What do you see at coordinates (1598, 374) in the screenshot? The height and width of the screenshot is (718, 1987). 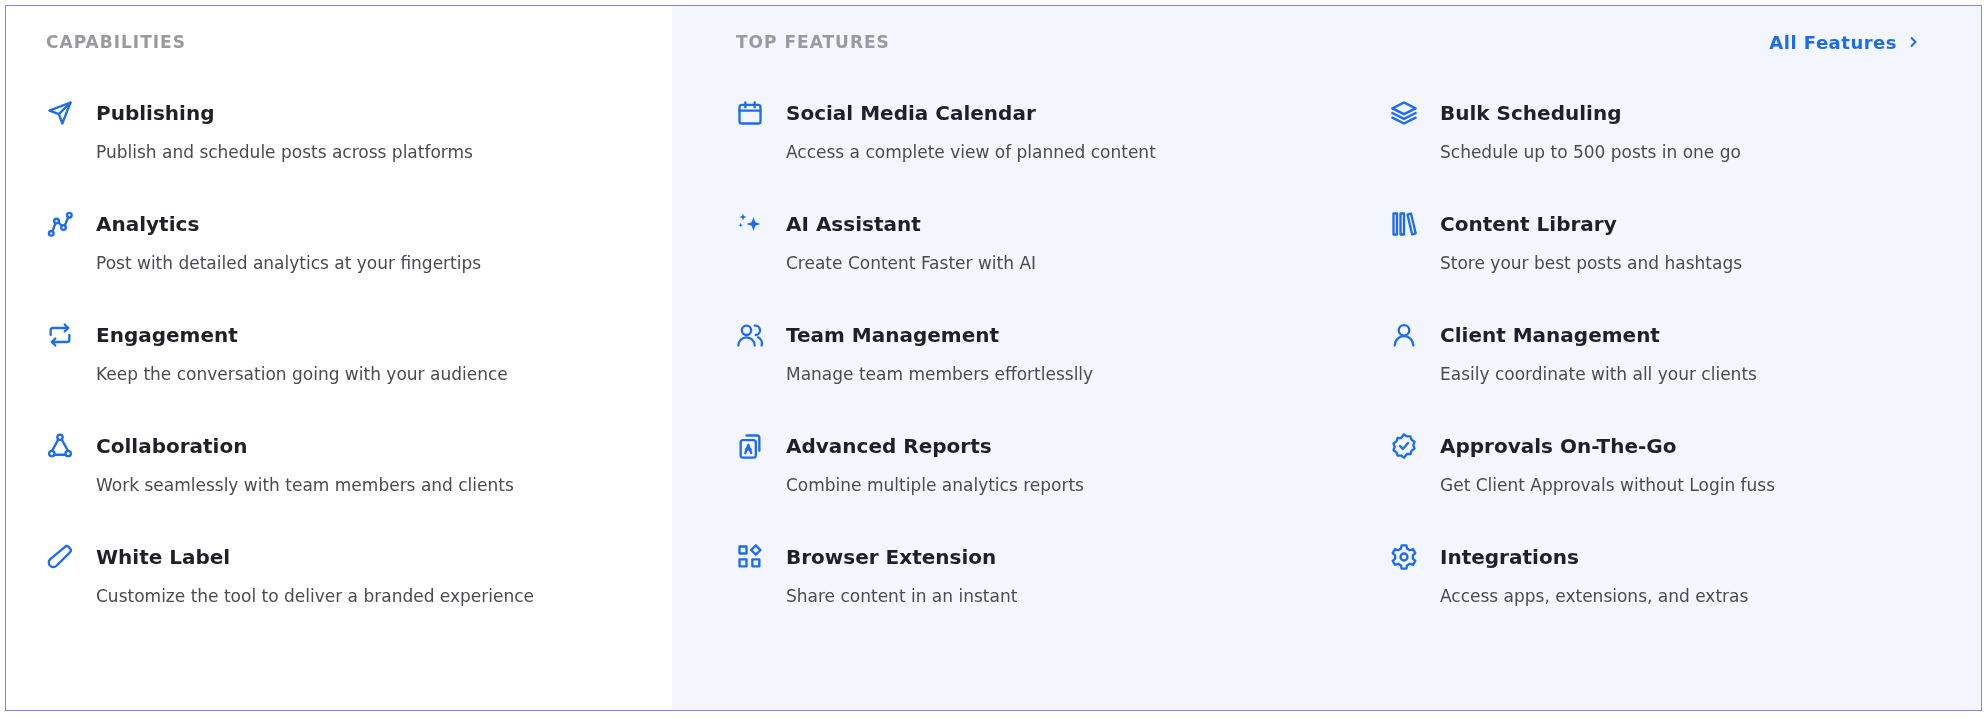 I see `feature-description: Easily coordinate with all your clients` at bounding box center [1598, 374].